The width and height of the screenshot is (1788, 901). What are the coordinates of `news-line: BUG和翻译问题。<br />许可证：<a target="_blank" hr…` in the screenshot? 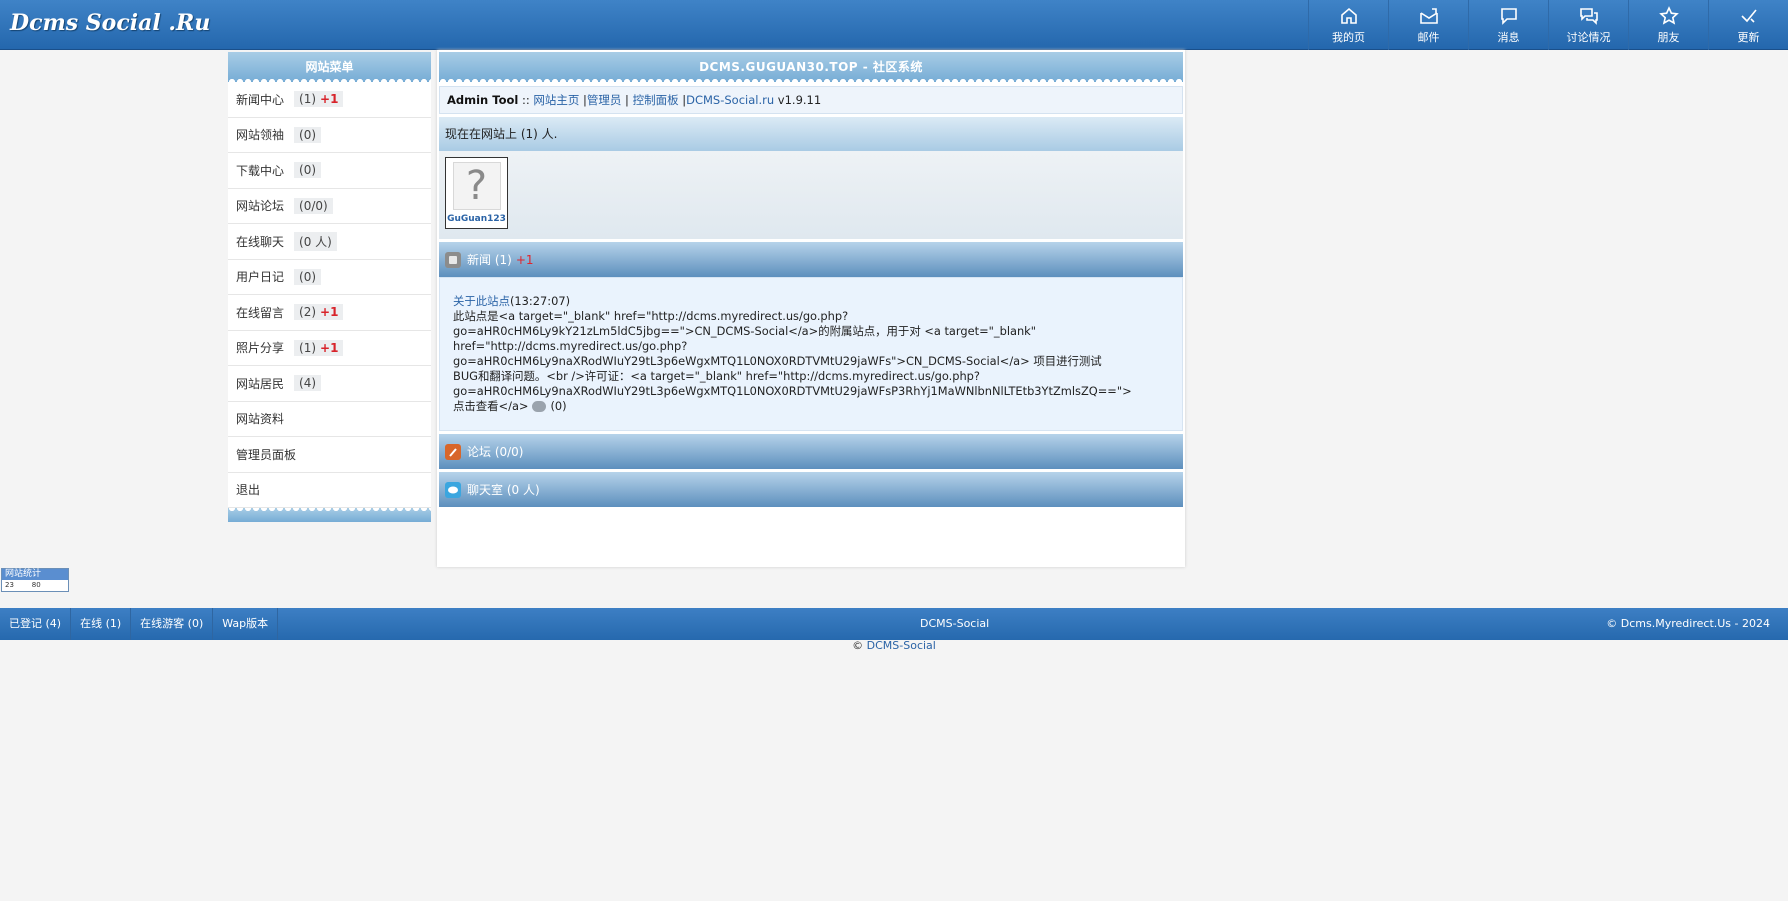 It's located at (716, 376).